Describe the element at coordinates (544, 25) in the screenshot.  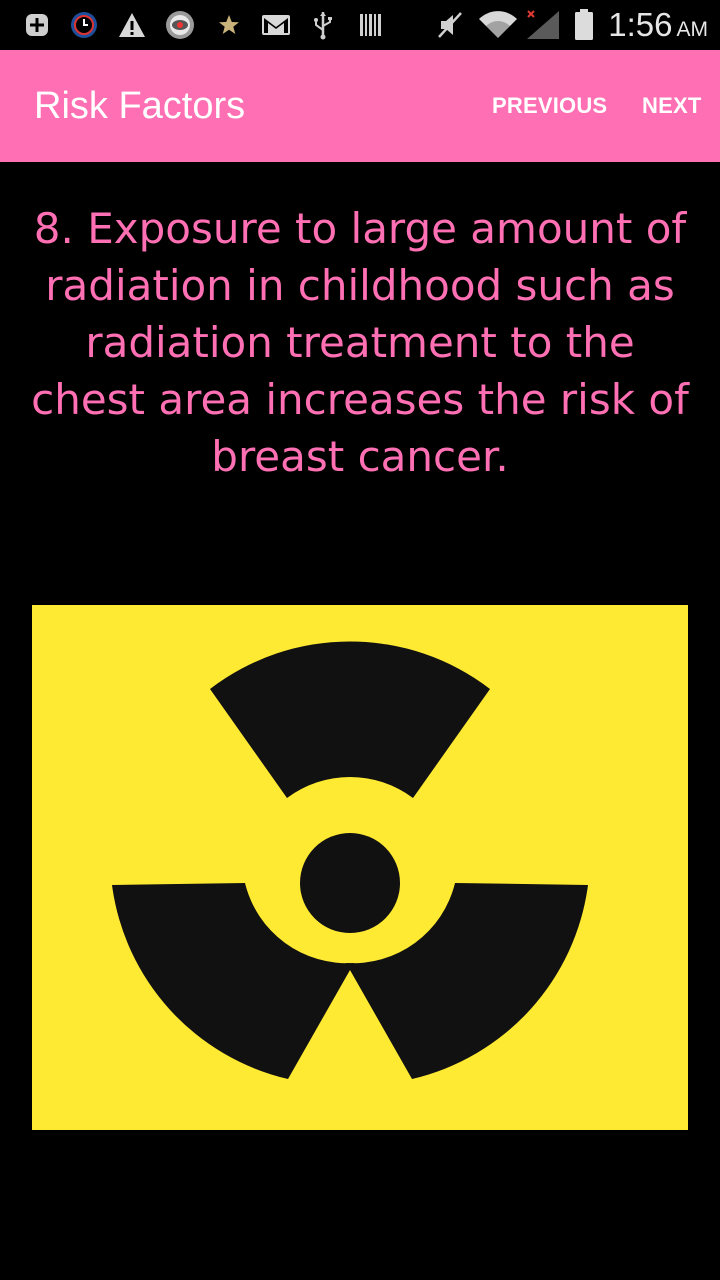
I see `signal-icon` at that location.